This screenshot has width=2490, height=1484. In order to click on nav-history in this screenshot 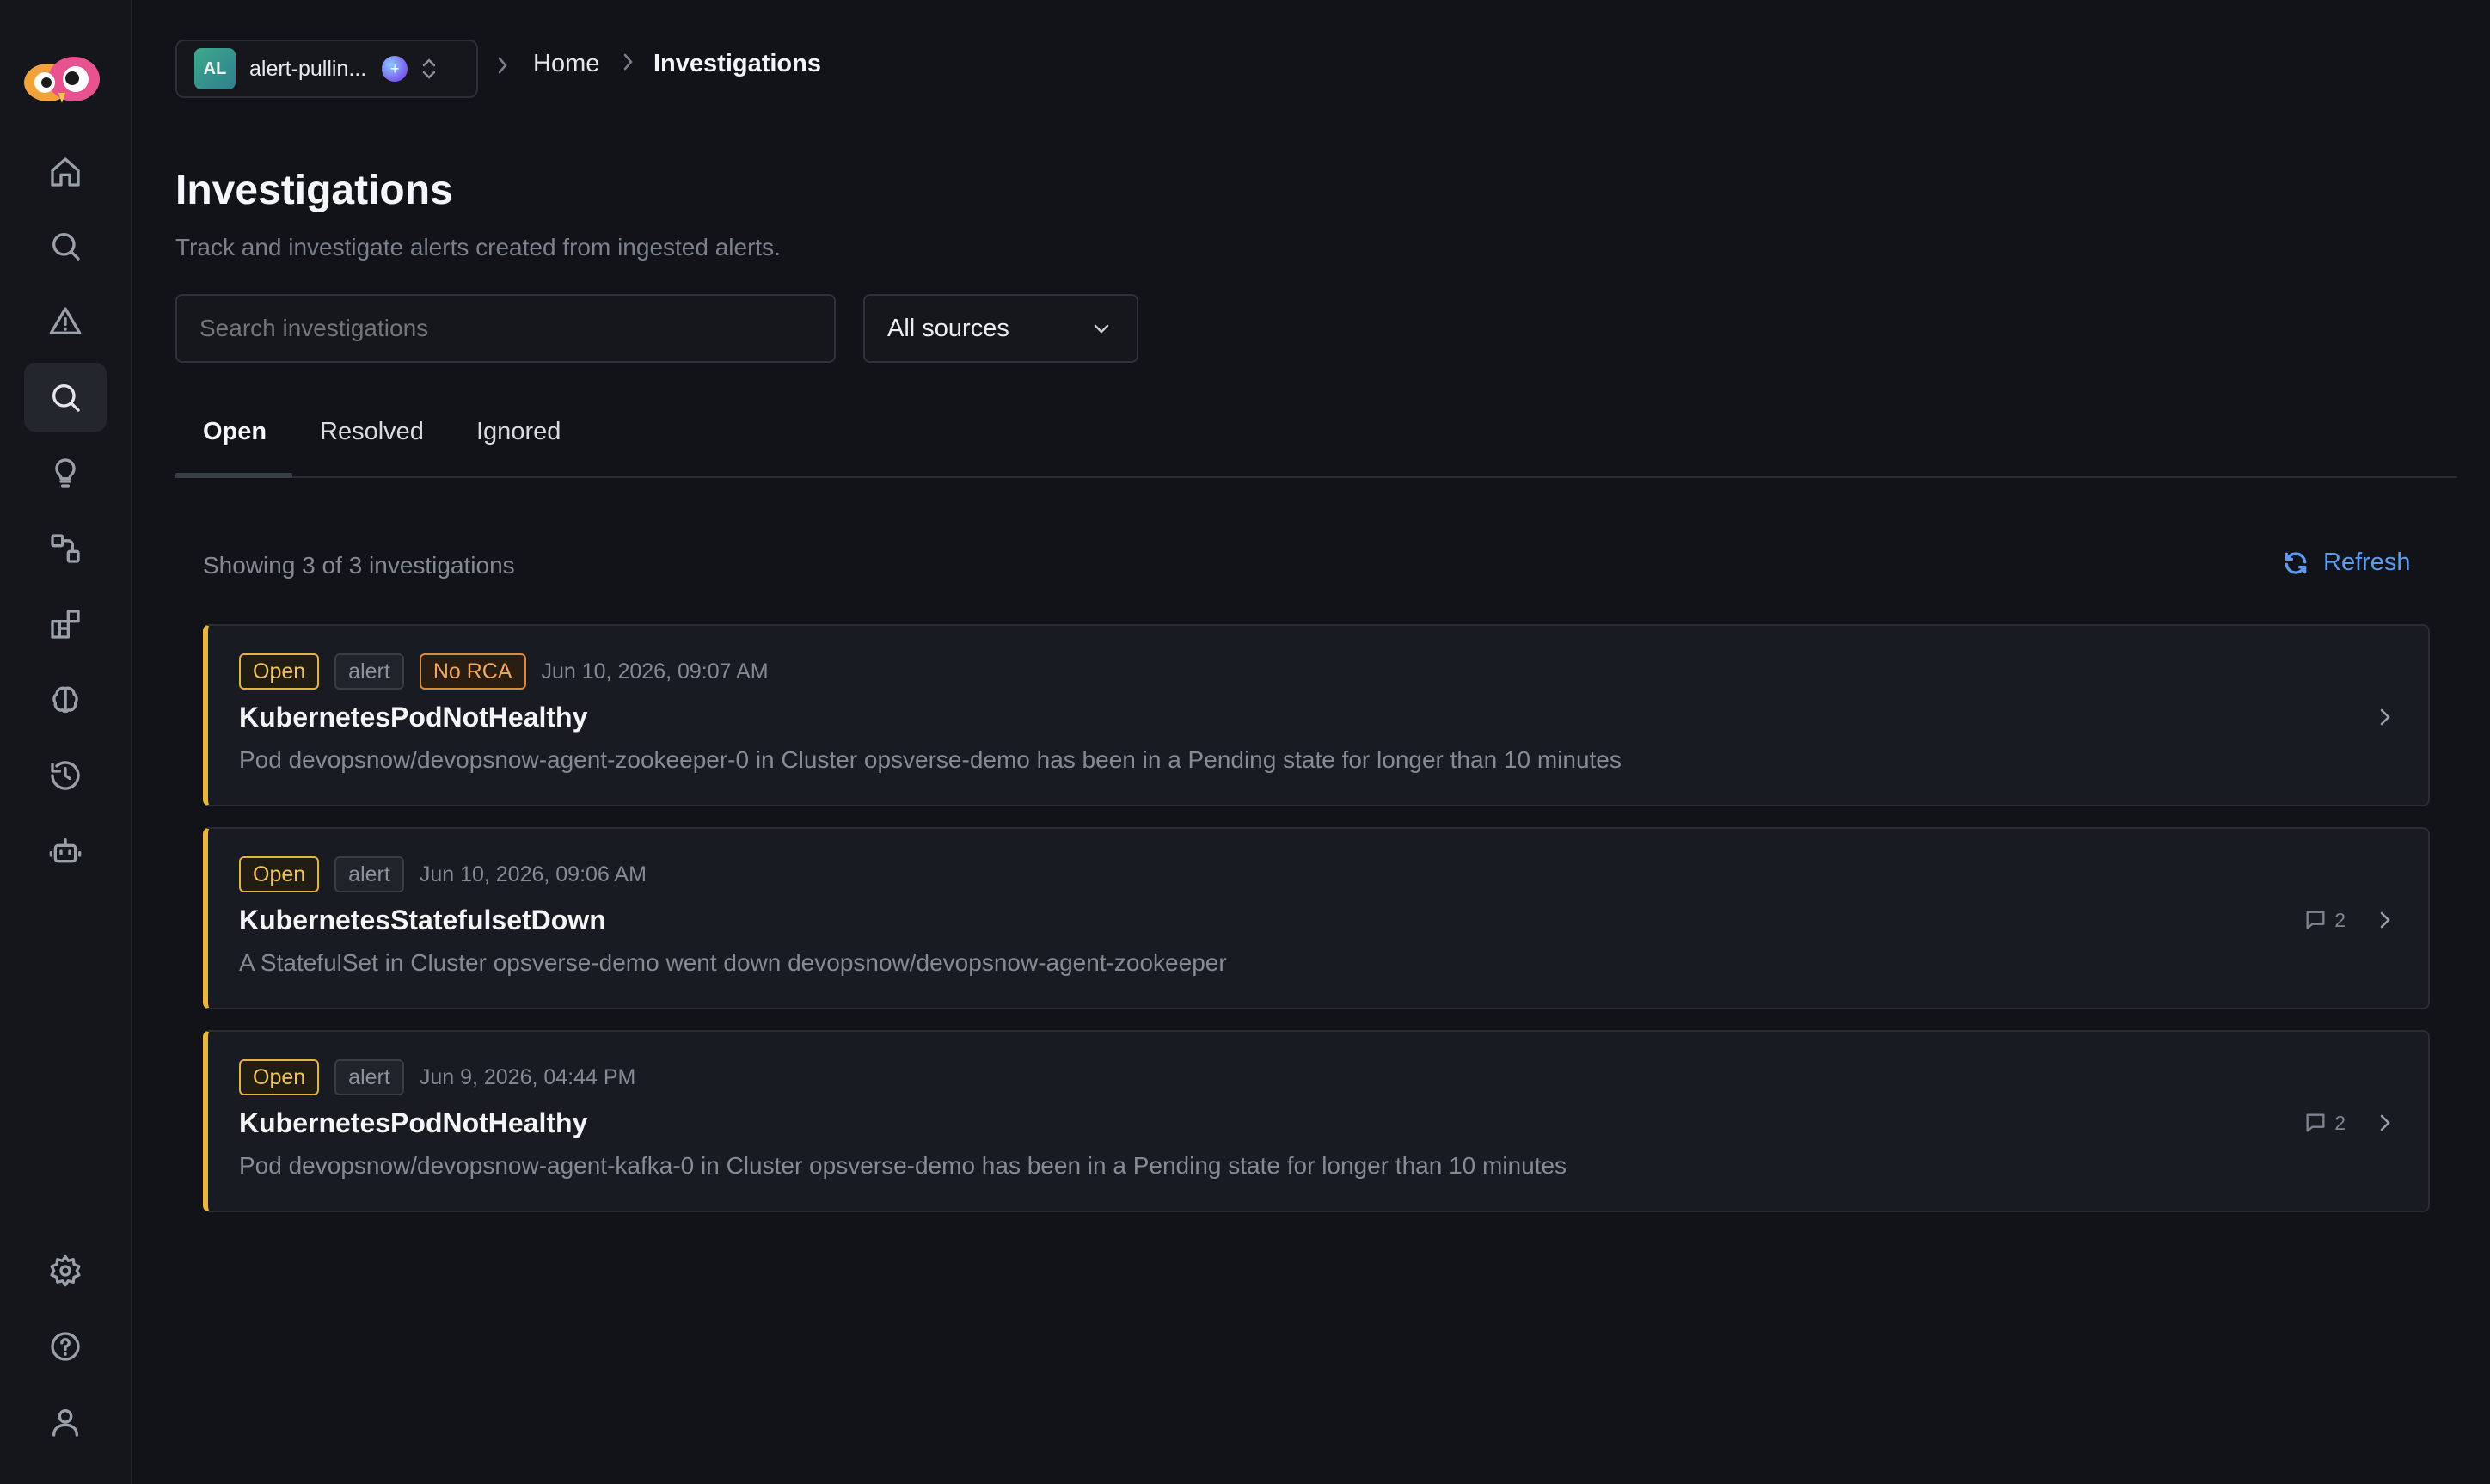, I will do `click(66, 775)`.